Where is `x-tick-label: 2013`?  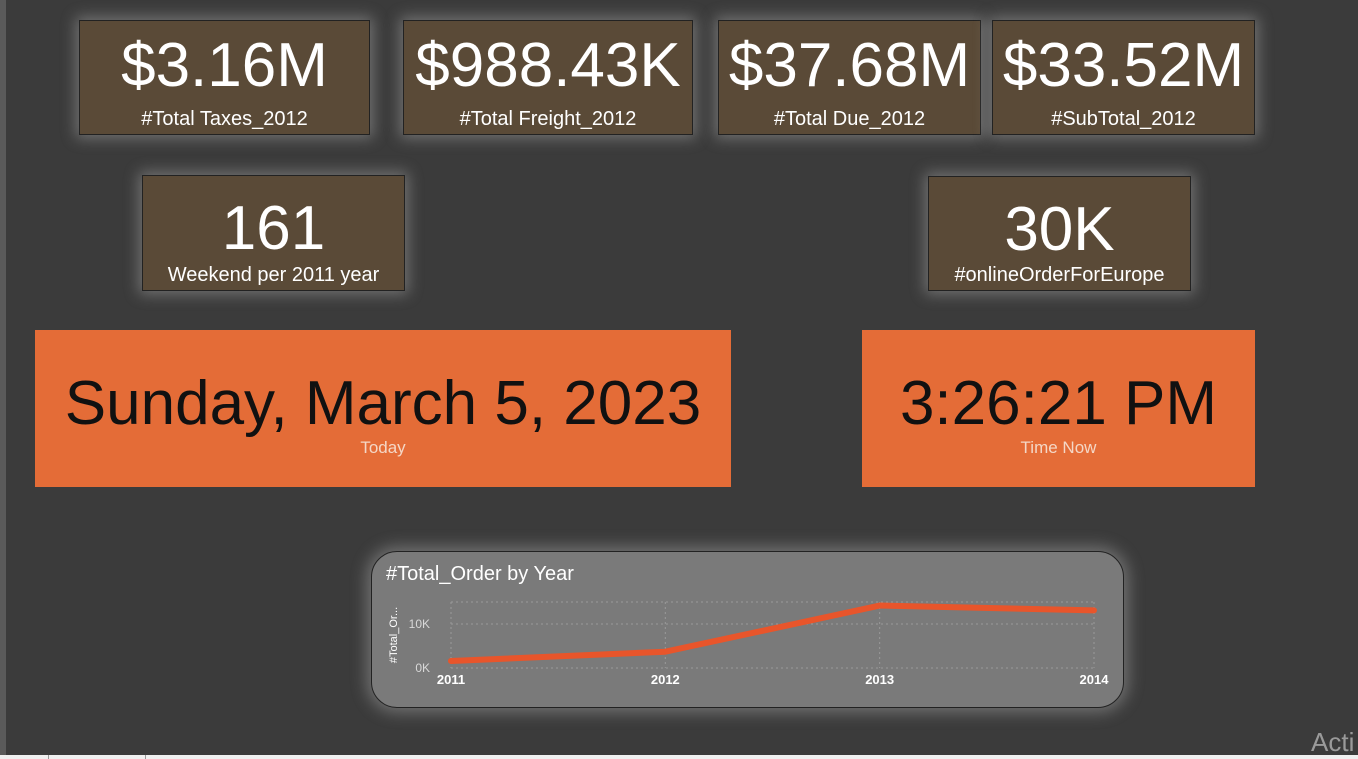 x-tick-label: 2013 is located at coordinates (879, 679).